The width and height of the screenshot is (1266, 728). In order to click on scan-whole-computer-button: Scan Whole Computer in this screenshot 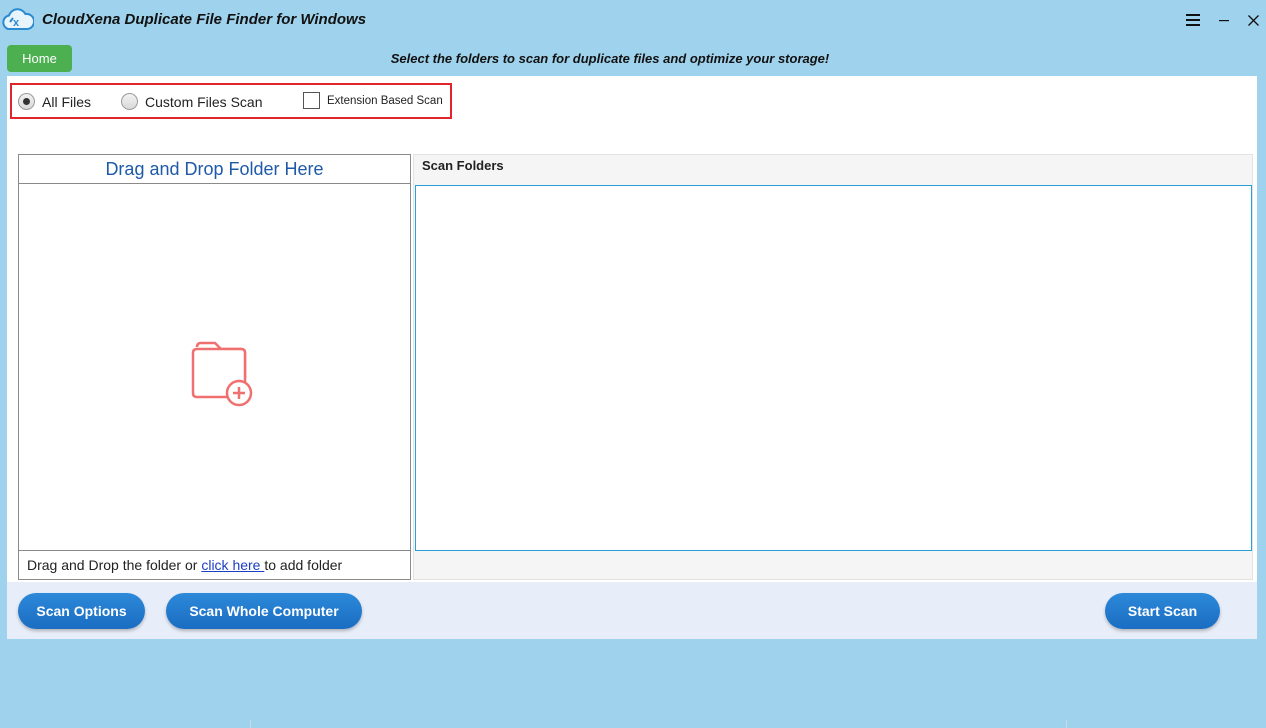, I will do `click(264, 611)`.